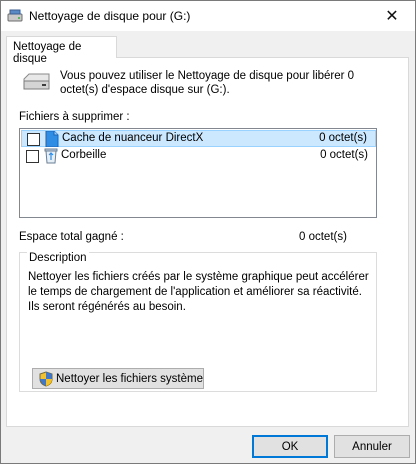 The width and height of the screenshot is (416, 464). Describe the element at coordinates (323, 237) in the screenshot. I see `total-space-value: 0 octet(s)` at that location.